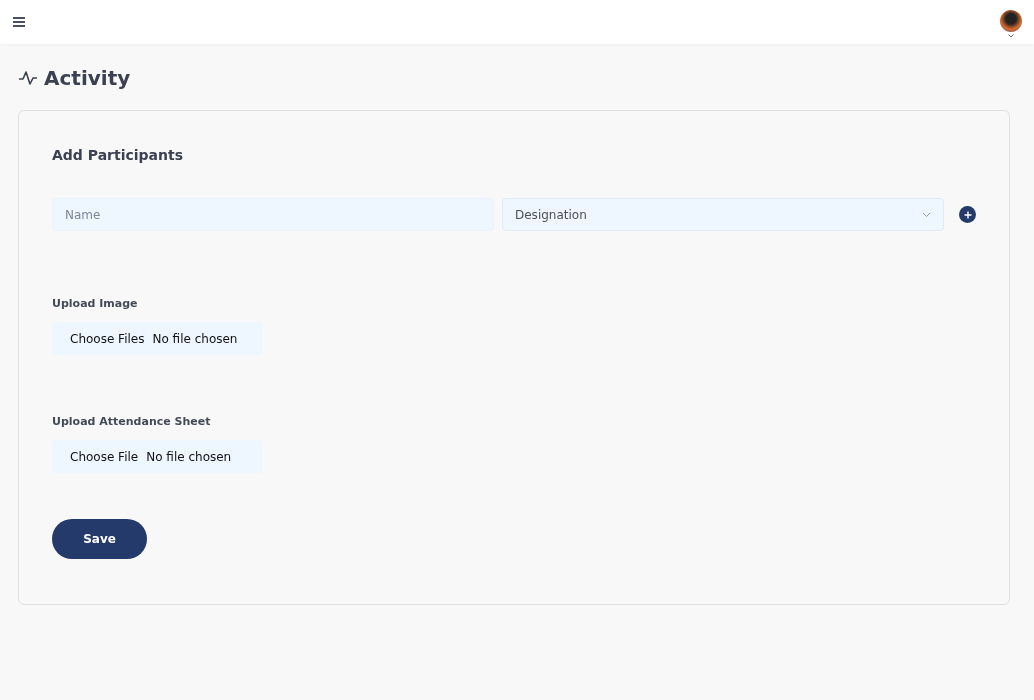 The image size is (1034, 700). I want to click on upload-label: Upload Attendance Sheet, so click(132, 421).